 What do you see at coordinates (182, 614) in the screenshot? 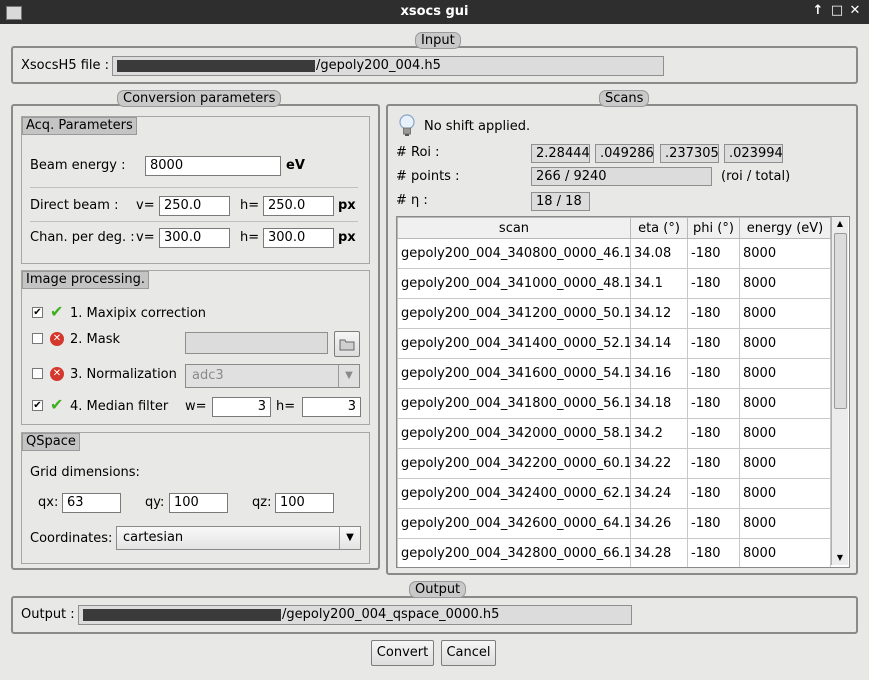
I see `redacted-path-block` at bounding box center [182, 614].